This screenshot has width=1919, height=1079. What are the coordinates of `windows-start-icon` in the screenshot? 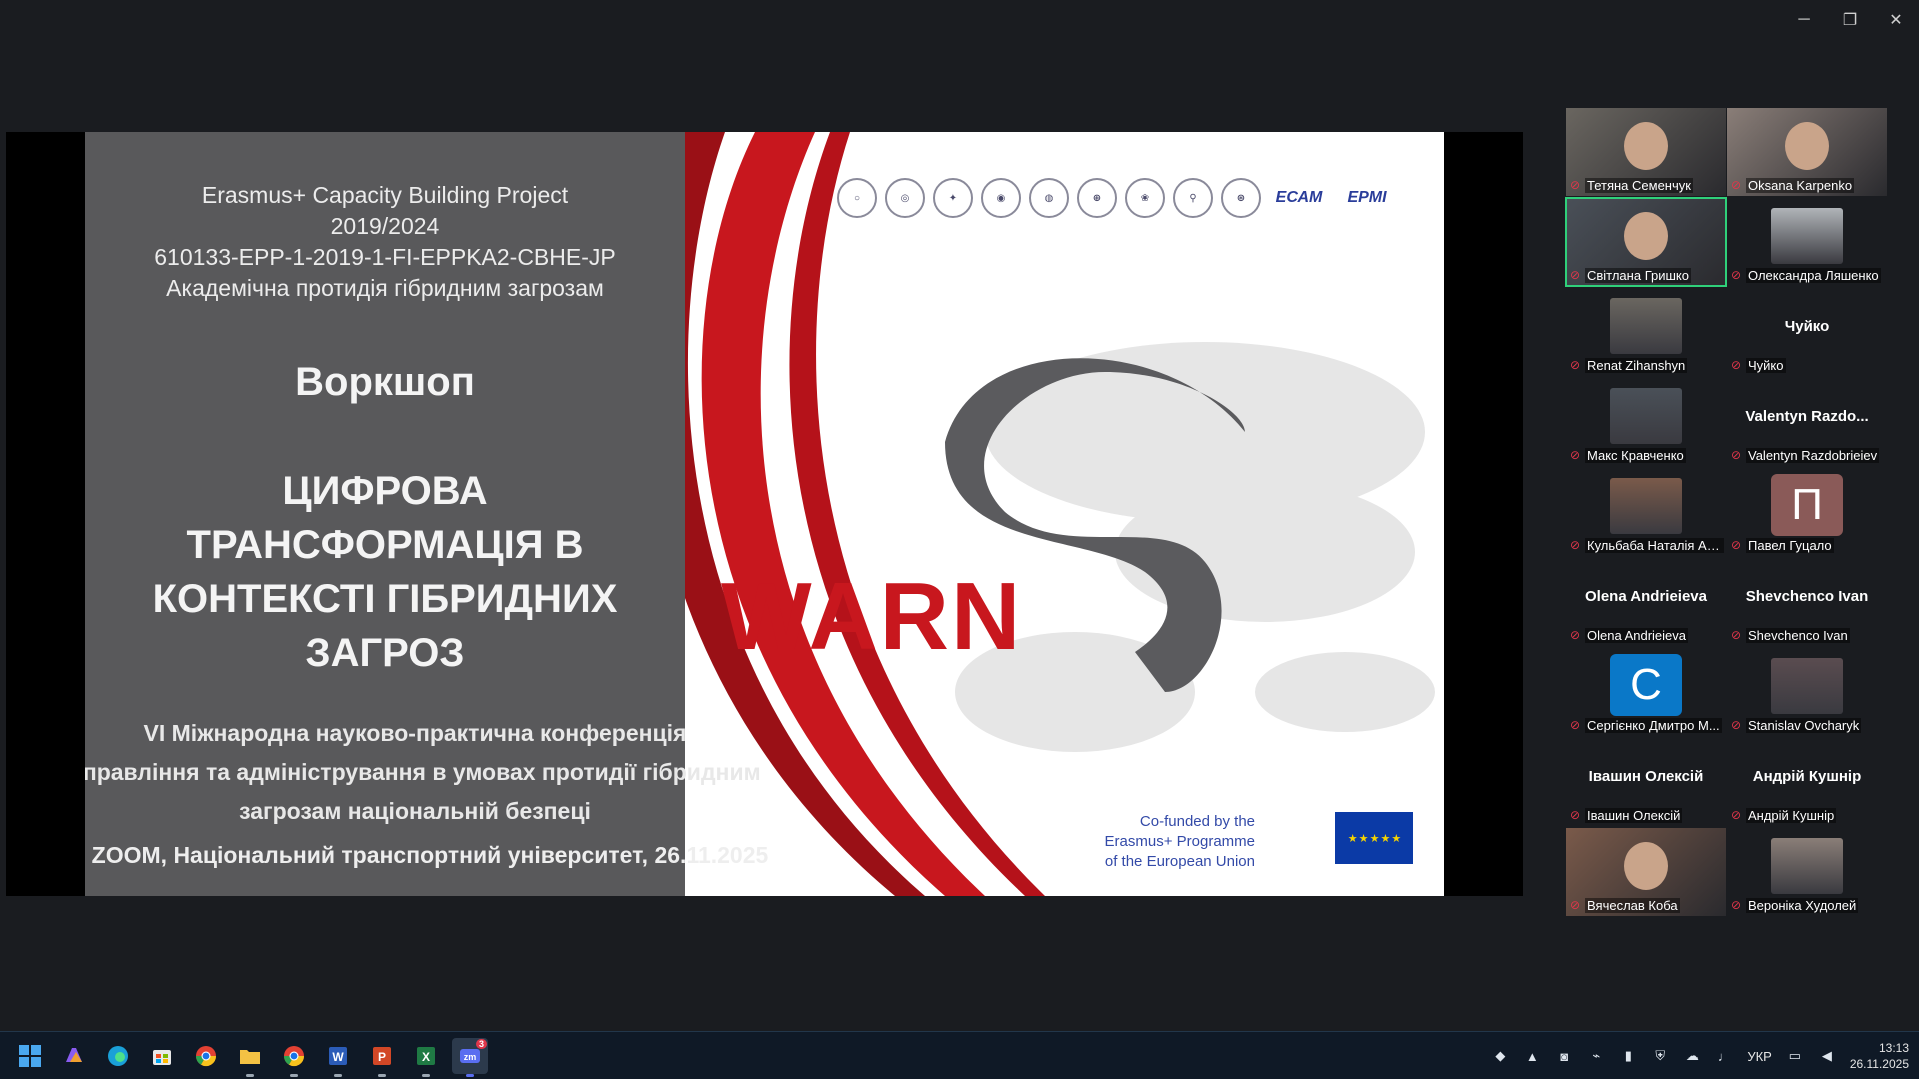 It's located at (30, 1056).